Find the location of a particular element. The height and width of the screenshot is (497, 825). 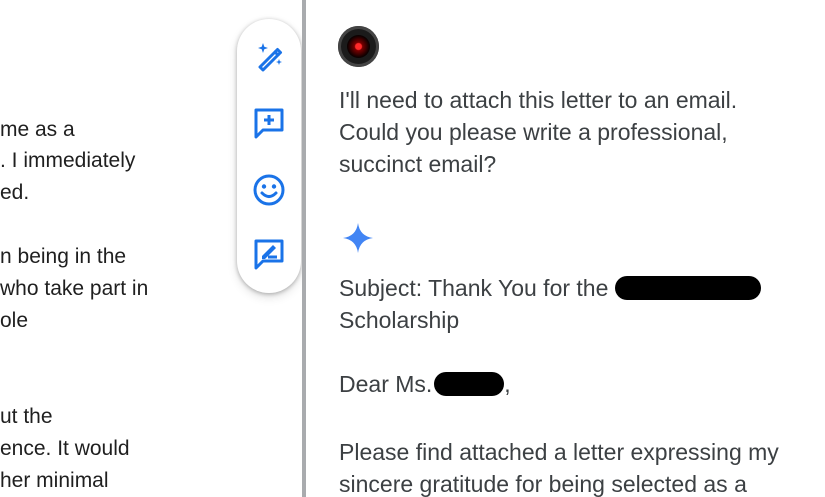

document-line: ed. is located at coordinates (15, 192).